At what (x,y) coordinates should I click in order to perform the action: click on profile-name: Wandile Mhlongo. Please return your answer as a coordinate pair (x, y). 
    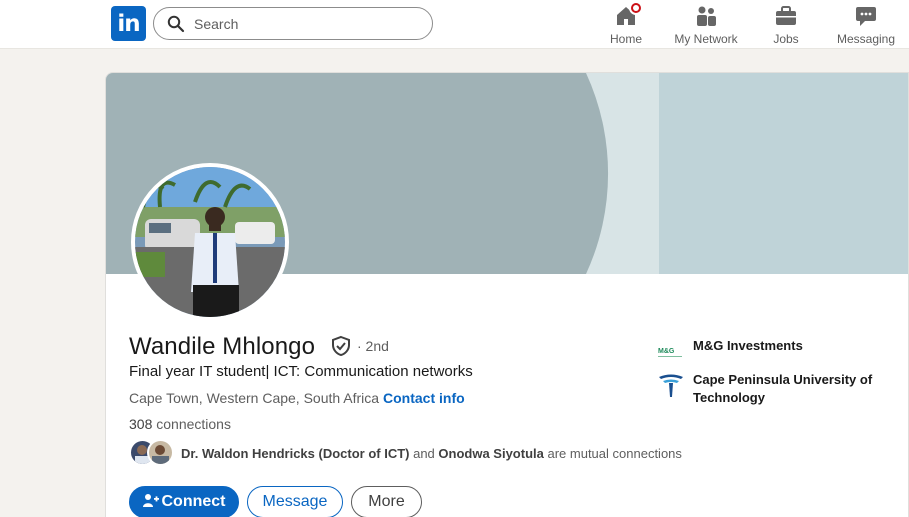
    Looking at the image, I should click on (222, 346).